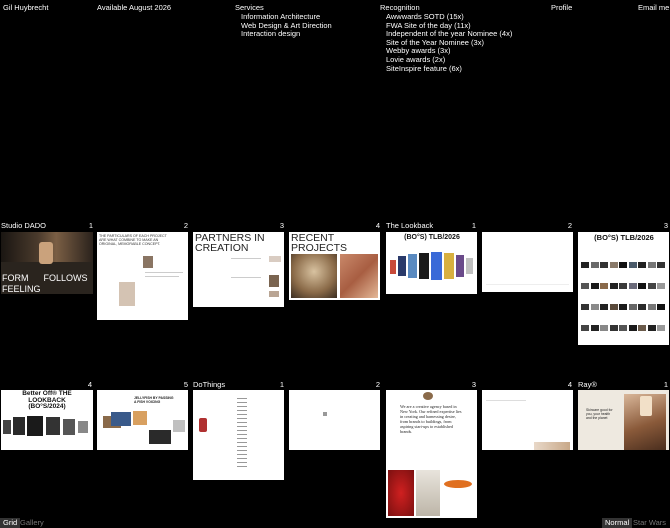 Image resolution: width=670 pixels, height=528 pixels. Describe the element at coordinates (416, 59) in the screenshot. I see `recognition-item: Lovie awards (2x)` at that location.